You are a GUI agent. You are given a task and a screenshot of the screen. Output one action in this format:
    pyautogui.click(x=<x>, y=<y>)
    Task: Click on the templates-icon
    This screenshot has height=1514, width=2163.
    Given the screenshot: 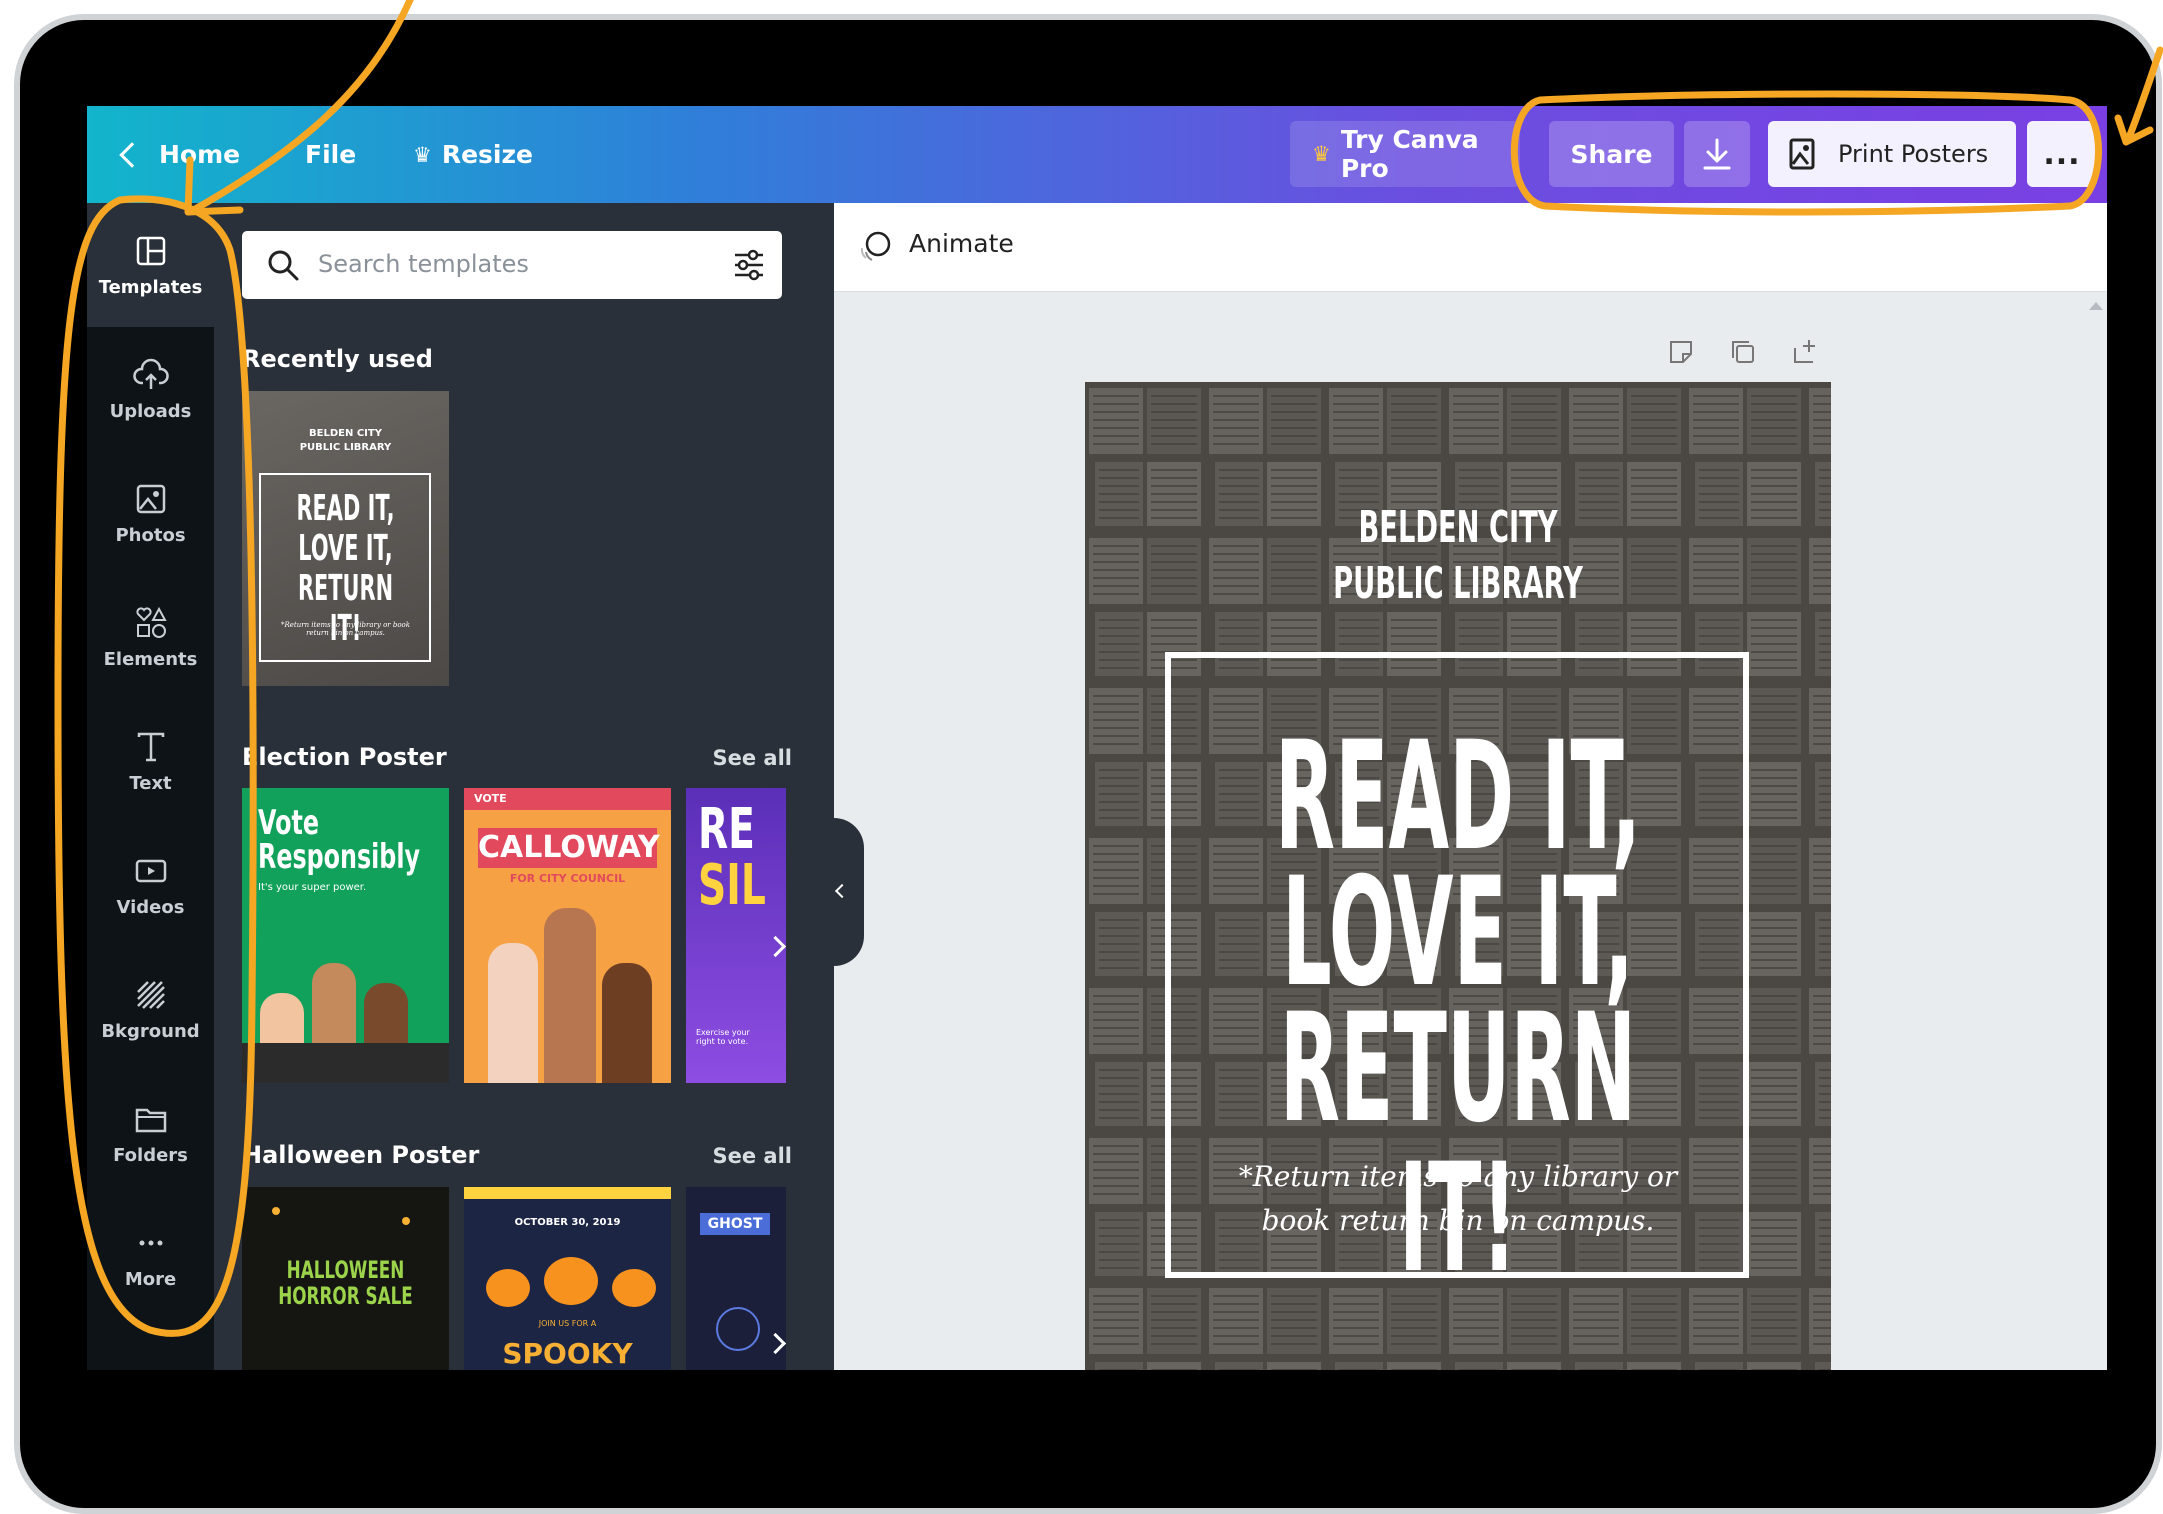 What is the action you would take?
    pyautogui.click(x=150, y=250)
    